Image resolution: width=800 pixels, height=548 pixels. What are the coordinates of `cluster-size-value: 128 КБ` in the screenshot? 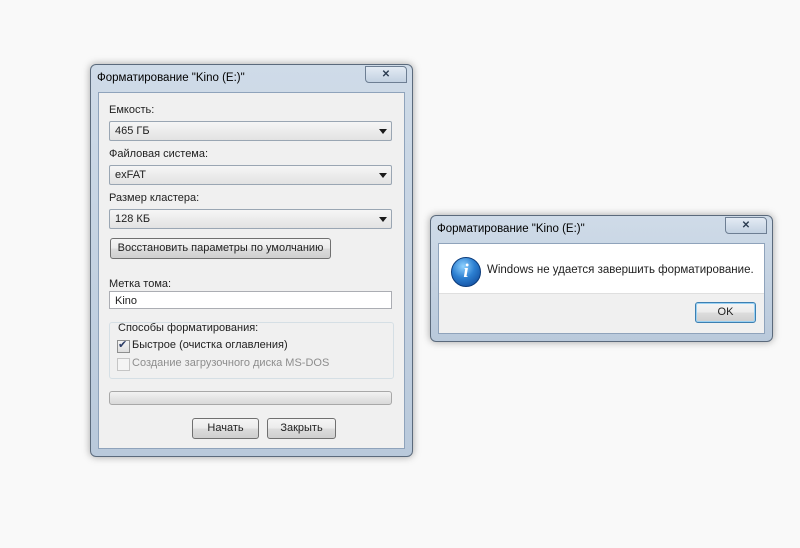 It's located at (133, 219).